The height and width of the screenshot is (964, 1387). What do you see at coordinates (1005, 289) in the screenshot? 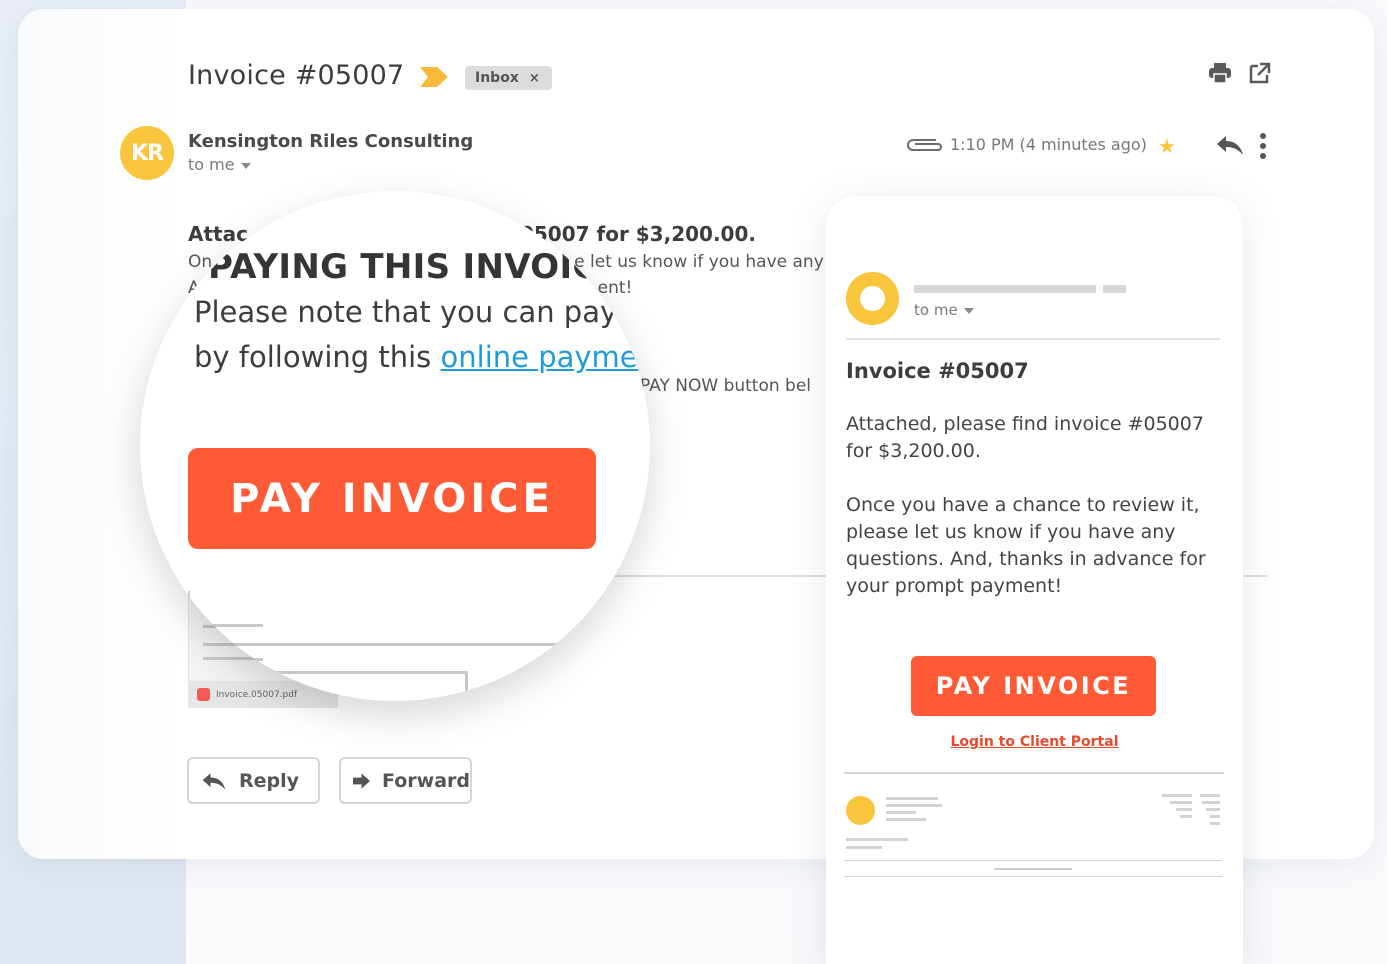
I see `mobile-sender-placeholder` at bounding box center [1005, 289].